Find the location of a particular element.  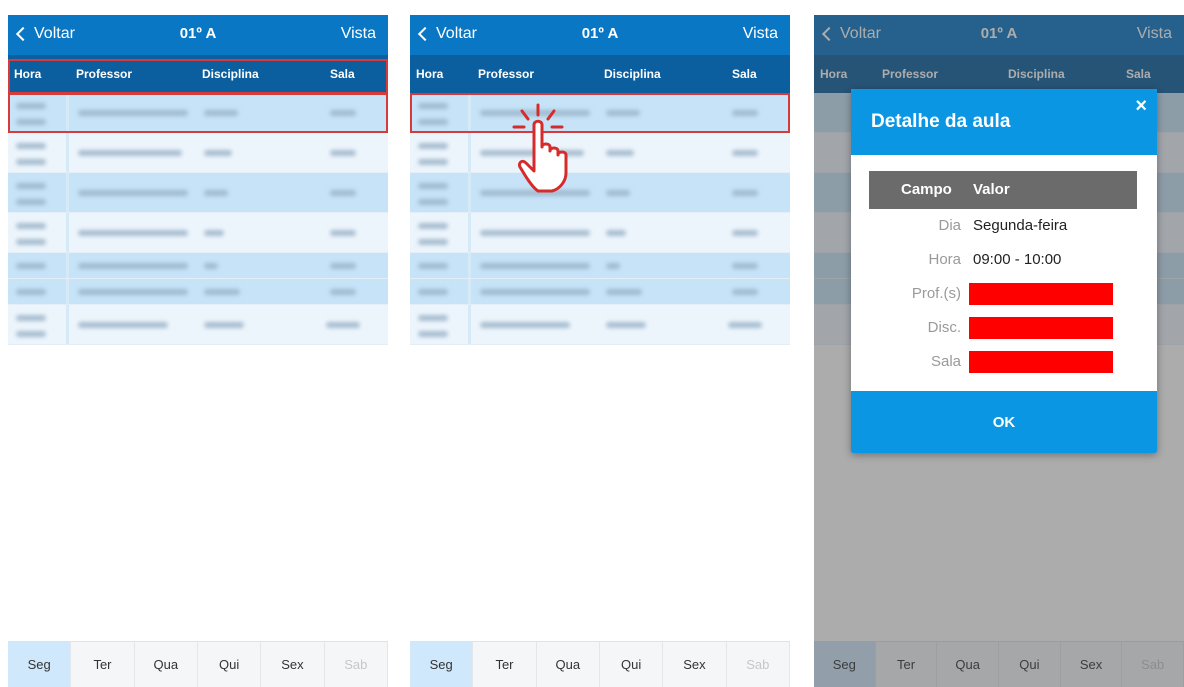

dialog-header: Detalhe da aula × is located at coordinates (1004, 122).